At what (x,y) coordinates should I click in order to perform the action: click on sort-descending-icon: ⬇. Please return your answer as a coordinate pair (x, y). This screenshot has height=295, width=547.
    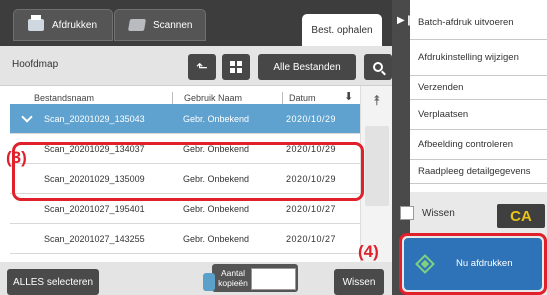
    Looking at the image, I should click on (348, 96).